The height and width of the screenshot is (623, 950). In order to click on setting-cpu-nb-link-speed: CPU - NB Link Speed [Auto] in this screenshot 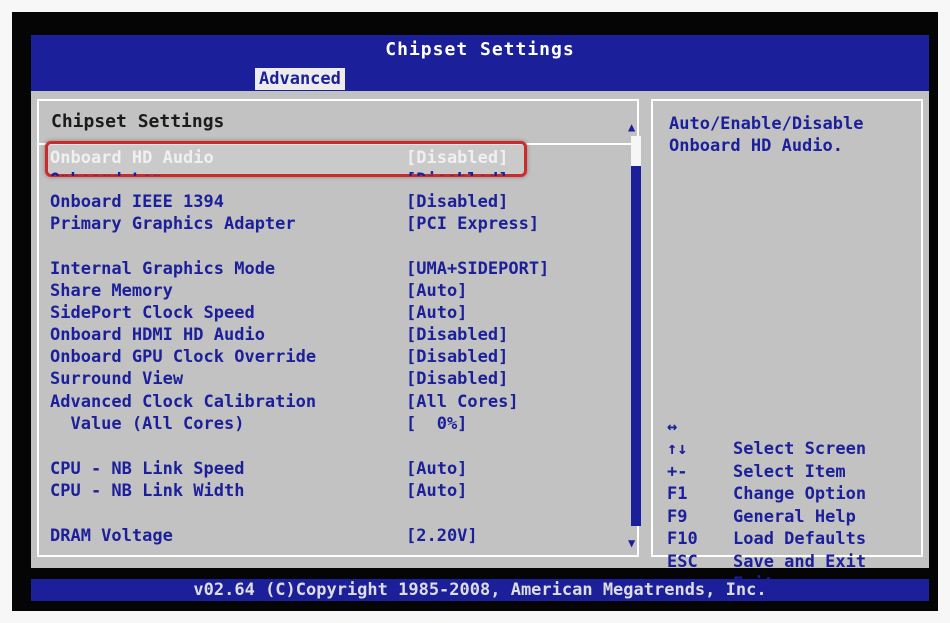, I will do `click(300, 469)`.